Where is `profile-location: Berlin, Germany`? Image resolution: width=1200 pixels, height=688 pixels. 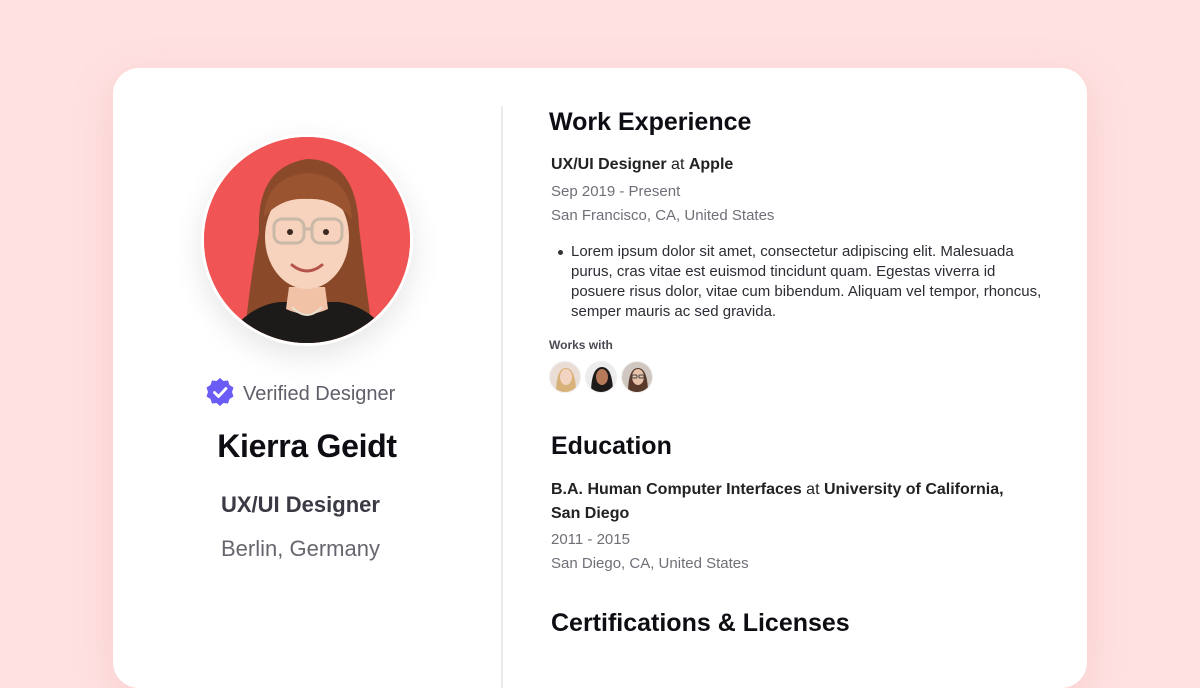
profile-location: Berlin, Germany is located at coordinates (300, 548).